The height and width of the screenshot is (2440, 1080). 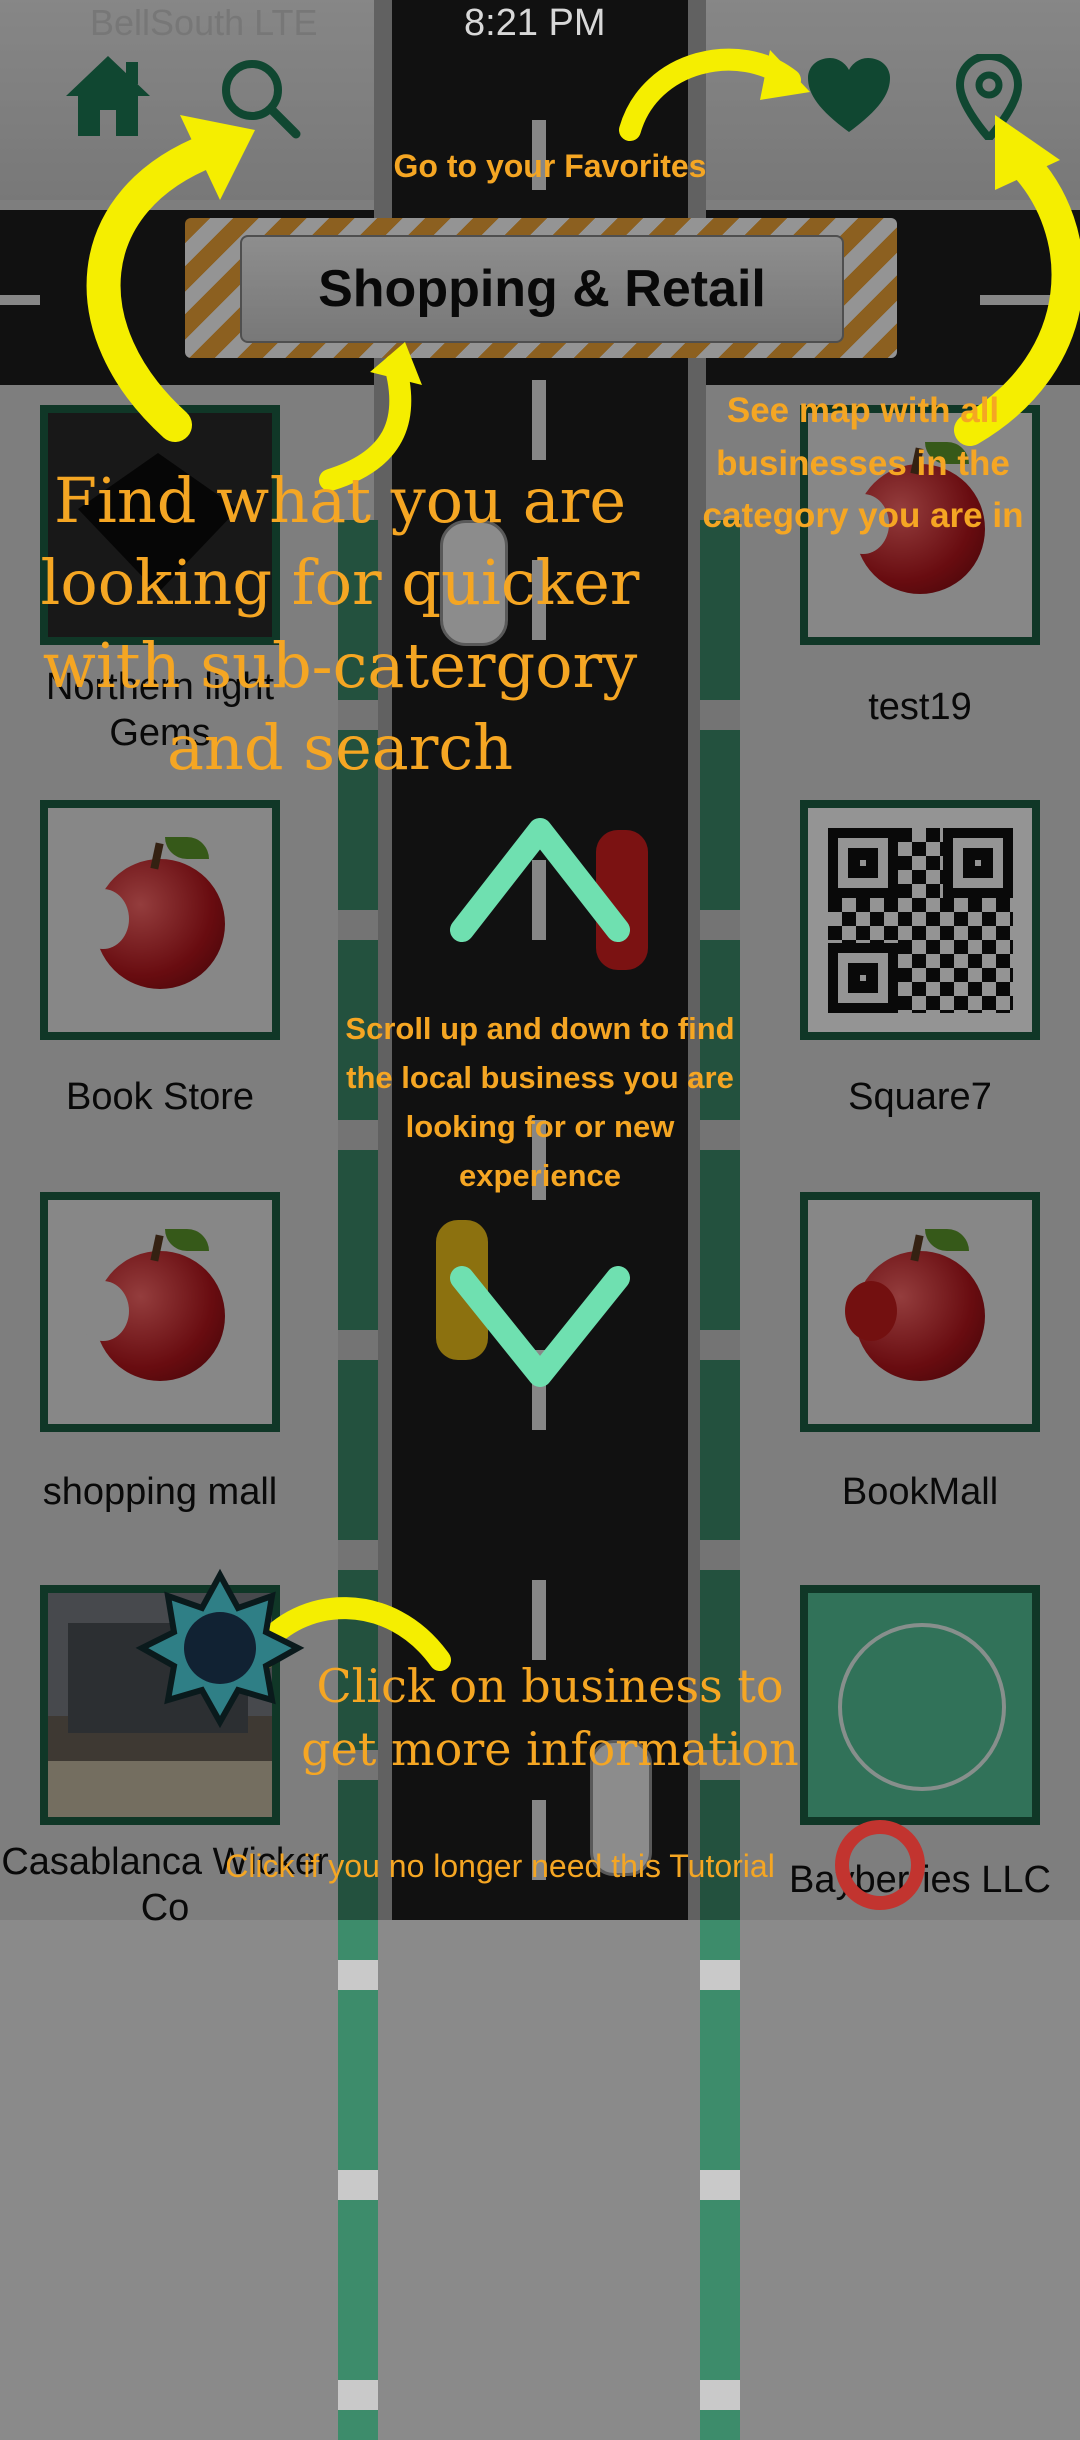 What do you see at coordinates (550, 166) in the screenshot?
I see `tutorial-favorites-text: Go to your Favorites` at bounding box center [550, 166].